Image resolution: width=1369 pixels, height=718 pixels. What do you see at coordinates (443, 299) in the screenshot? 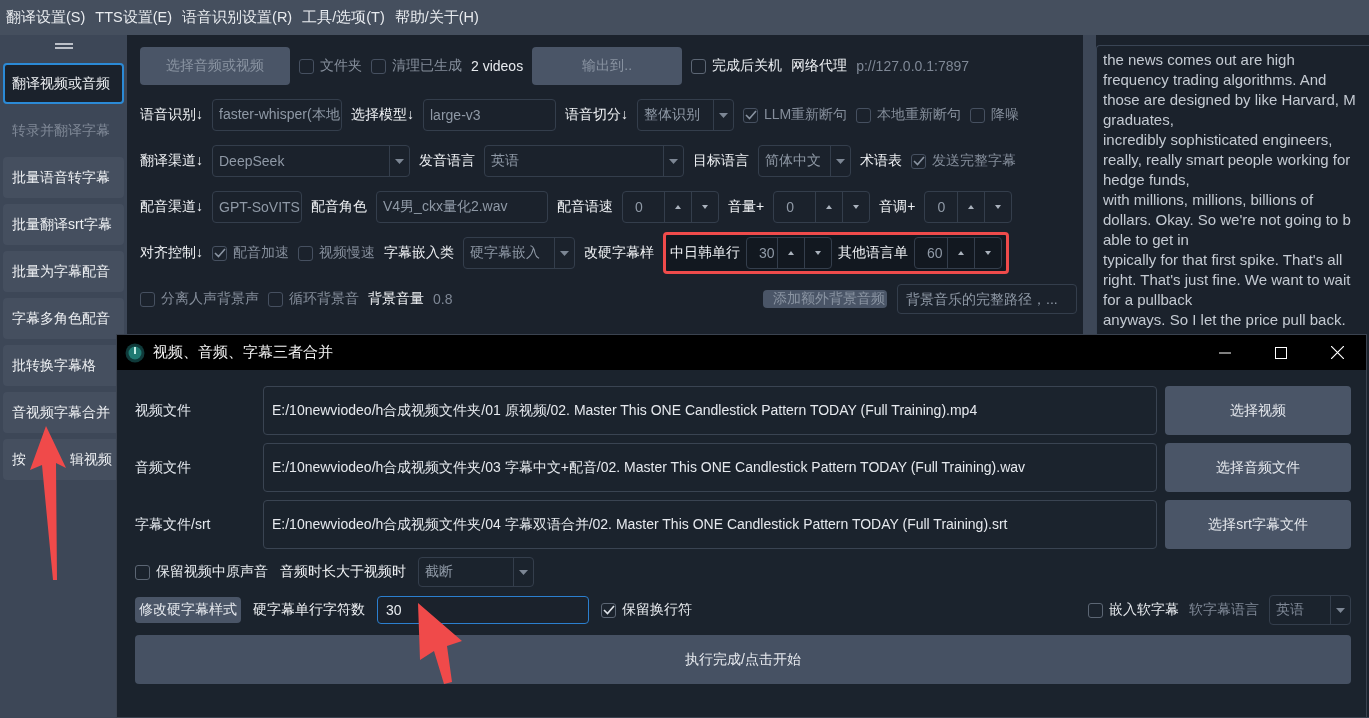
I see `value-text: 0.8` at bounding box center [443, 299].